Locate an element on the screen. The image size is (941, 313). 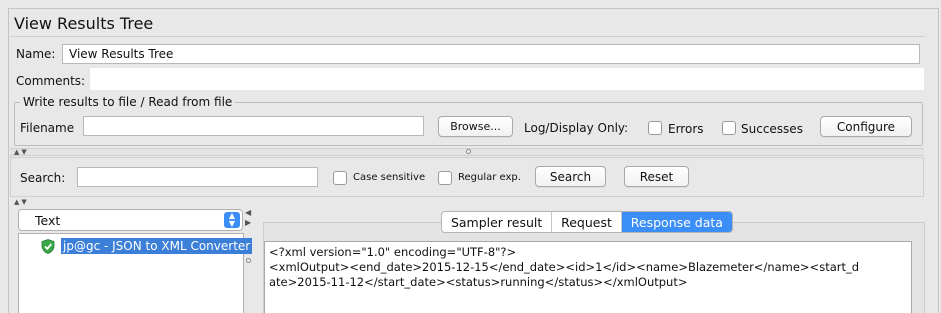
name-field: View Results Tree is located at coordinates (491, 54).